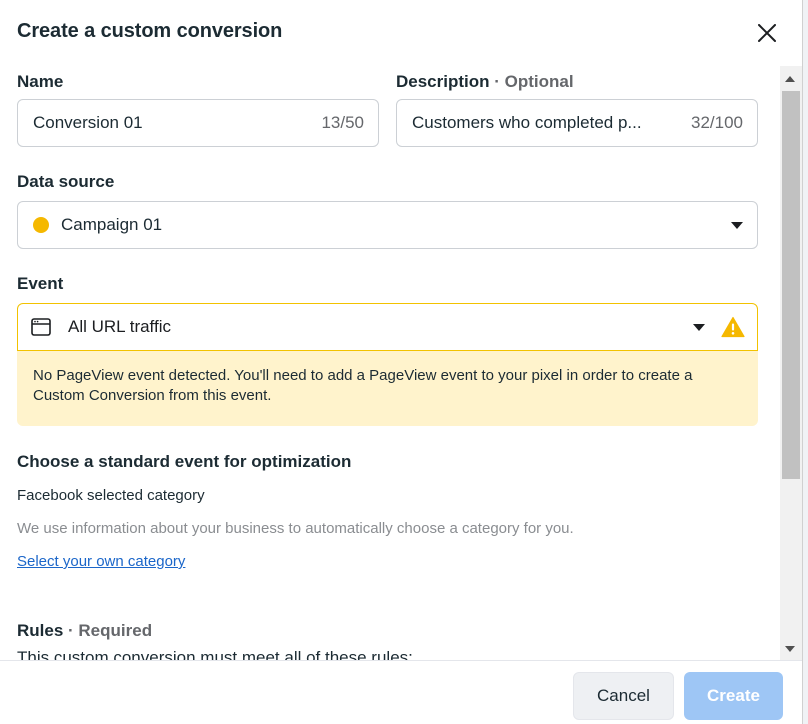 Image resolution: width=808 pixels, height=724 pixels. I want to click on selected-category-text: Facebook selected category, so click(111, 495).